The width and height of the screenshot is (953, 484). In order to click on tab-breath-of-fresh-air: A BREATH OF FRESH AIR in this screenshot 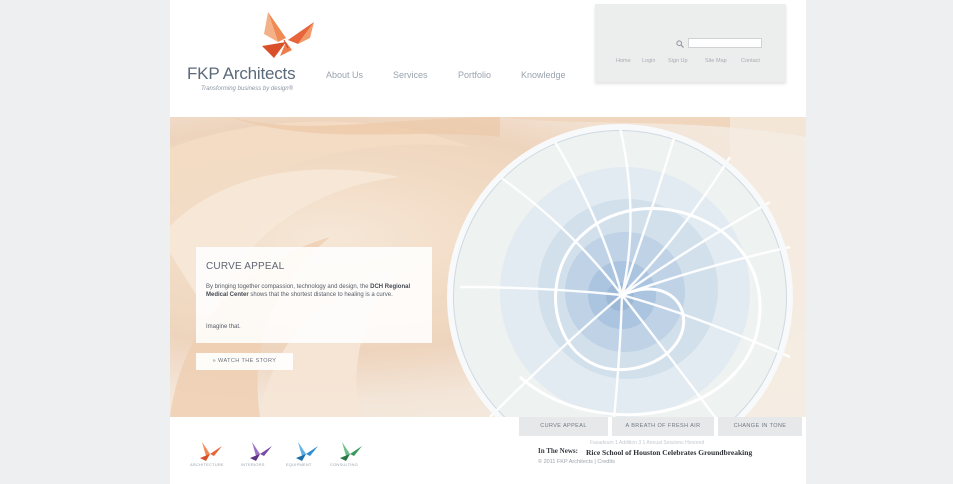, I will do `click(663, 426)`.